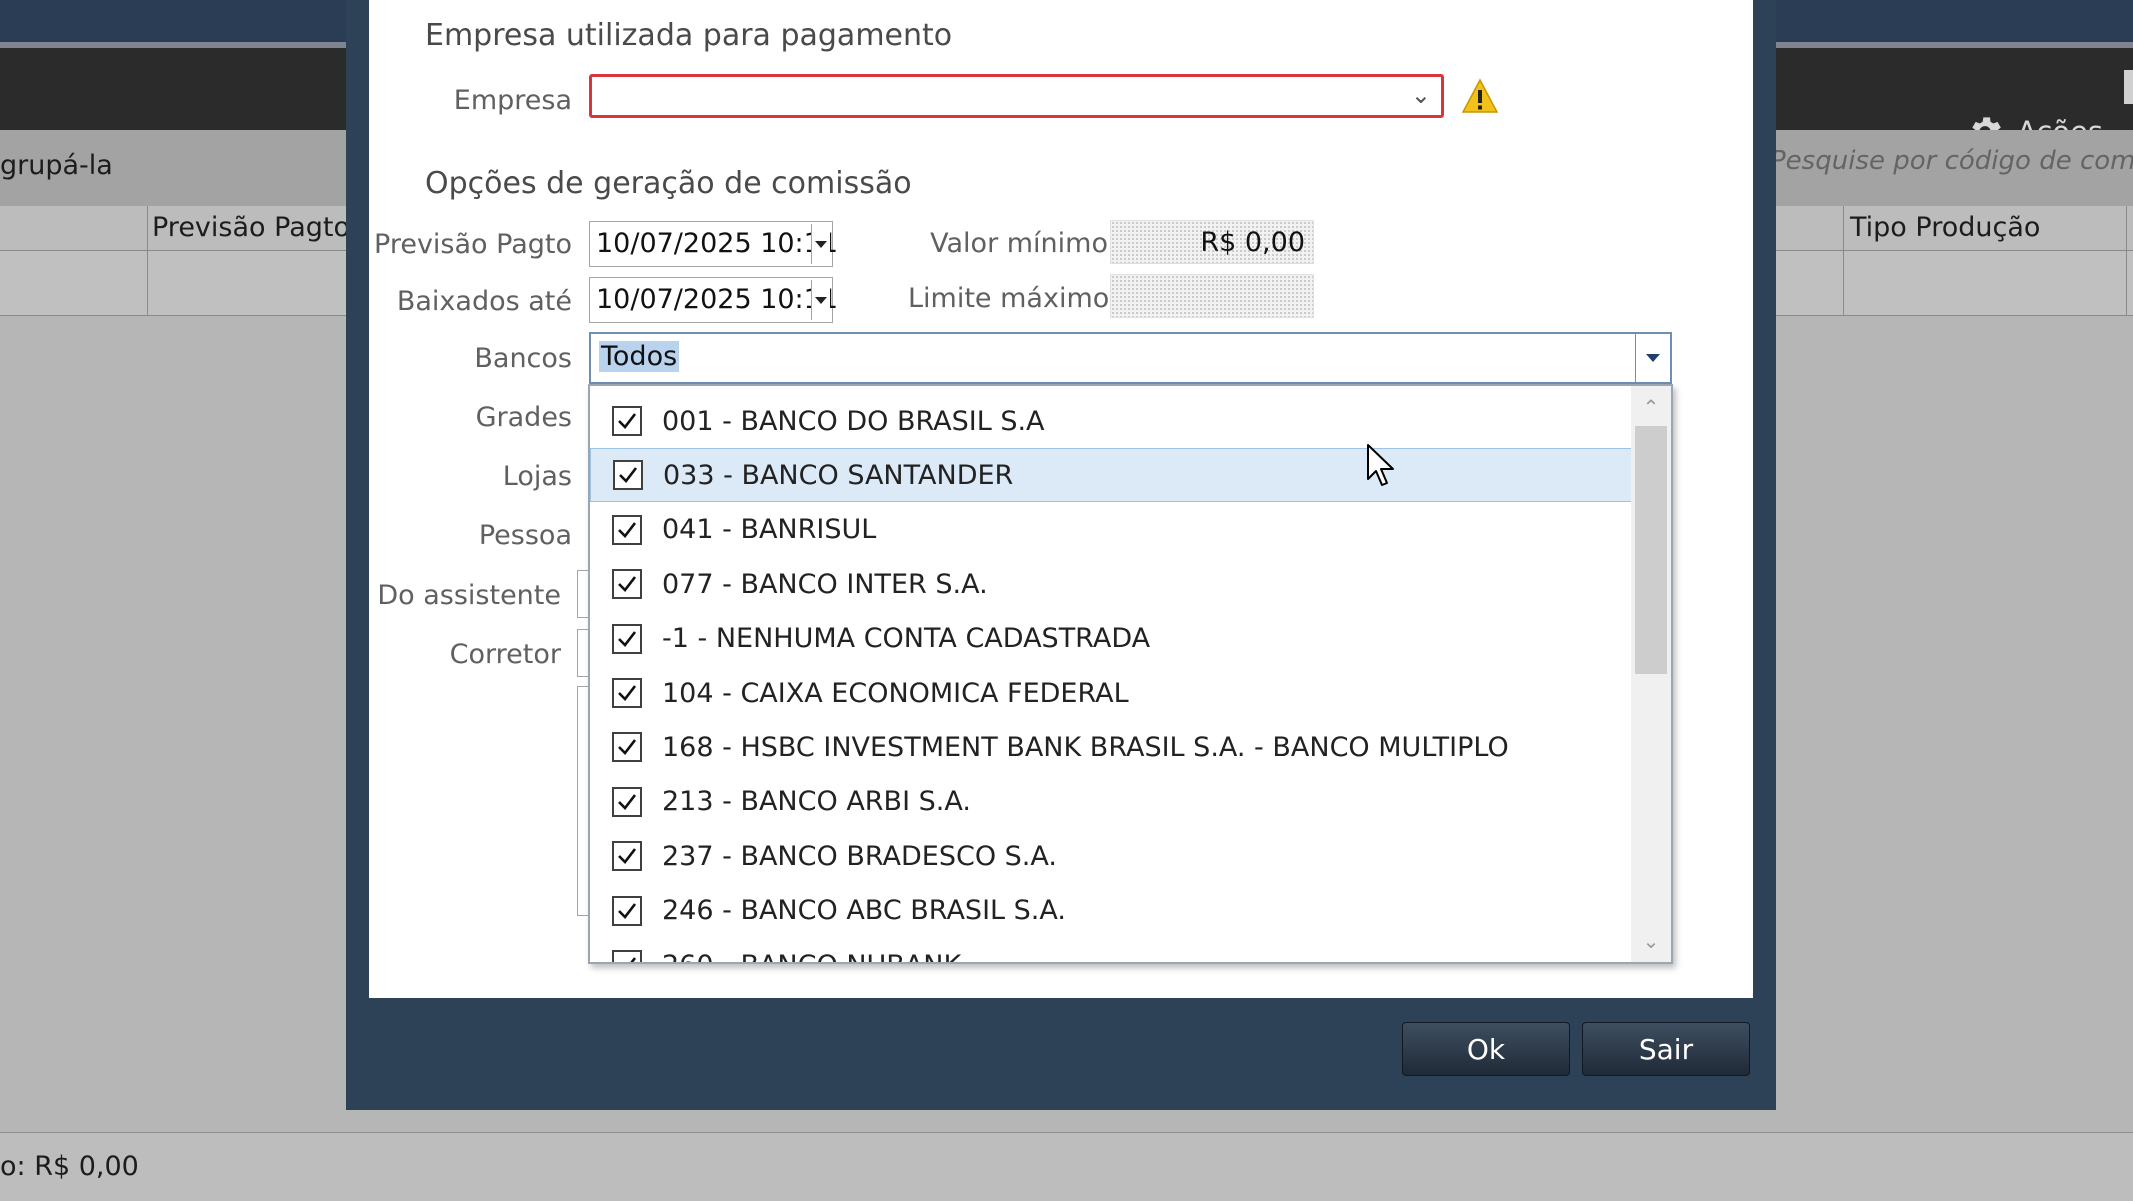  What do you see at coordinates (811, 956) in the screenshot?
I see `bancos-option-label: 260 - BANCO NUBANK` at bounding box center [811, 956].